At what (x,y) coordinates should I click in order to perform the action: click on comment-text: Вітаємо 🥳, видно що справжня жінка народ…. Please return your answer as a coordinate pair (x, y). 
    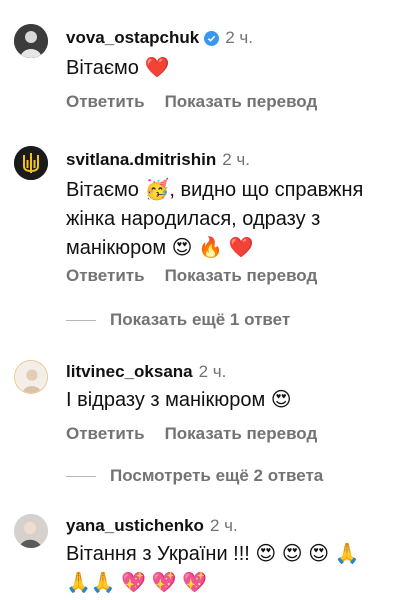
    Looking at the image, I should click on (215, 219).